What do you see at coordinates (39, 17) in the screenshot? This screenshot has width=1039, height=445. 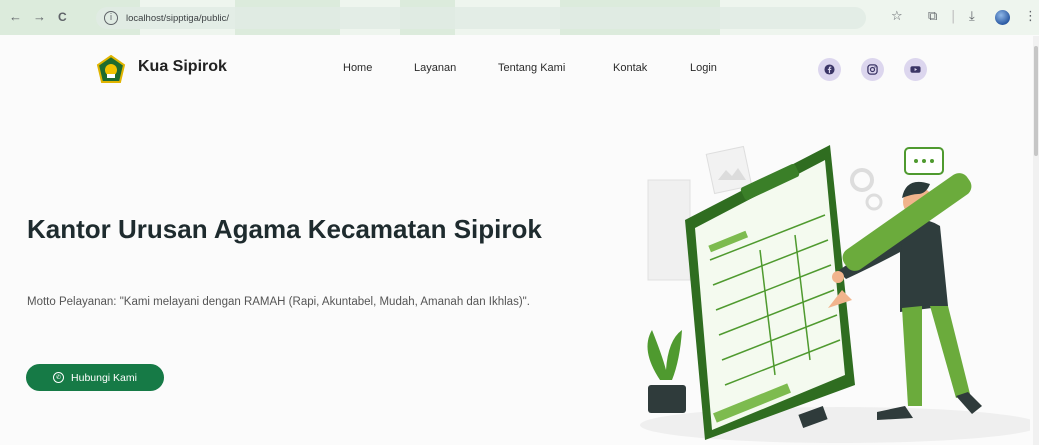 I see `forward-button: →` at bounding box center [39, 17].